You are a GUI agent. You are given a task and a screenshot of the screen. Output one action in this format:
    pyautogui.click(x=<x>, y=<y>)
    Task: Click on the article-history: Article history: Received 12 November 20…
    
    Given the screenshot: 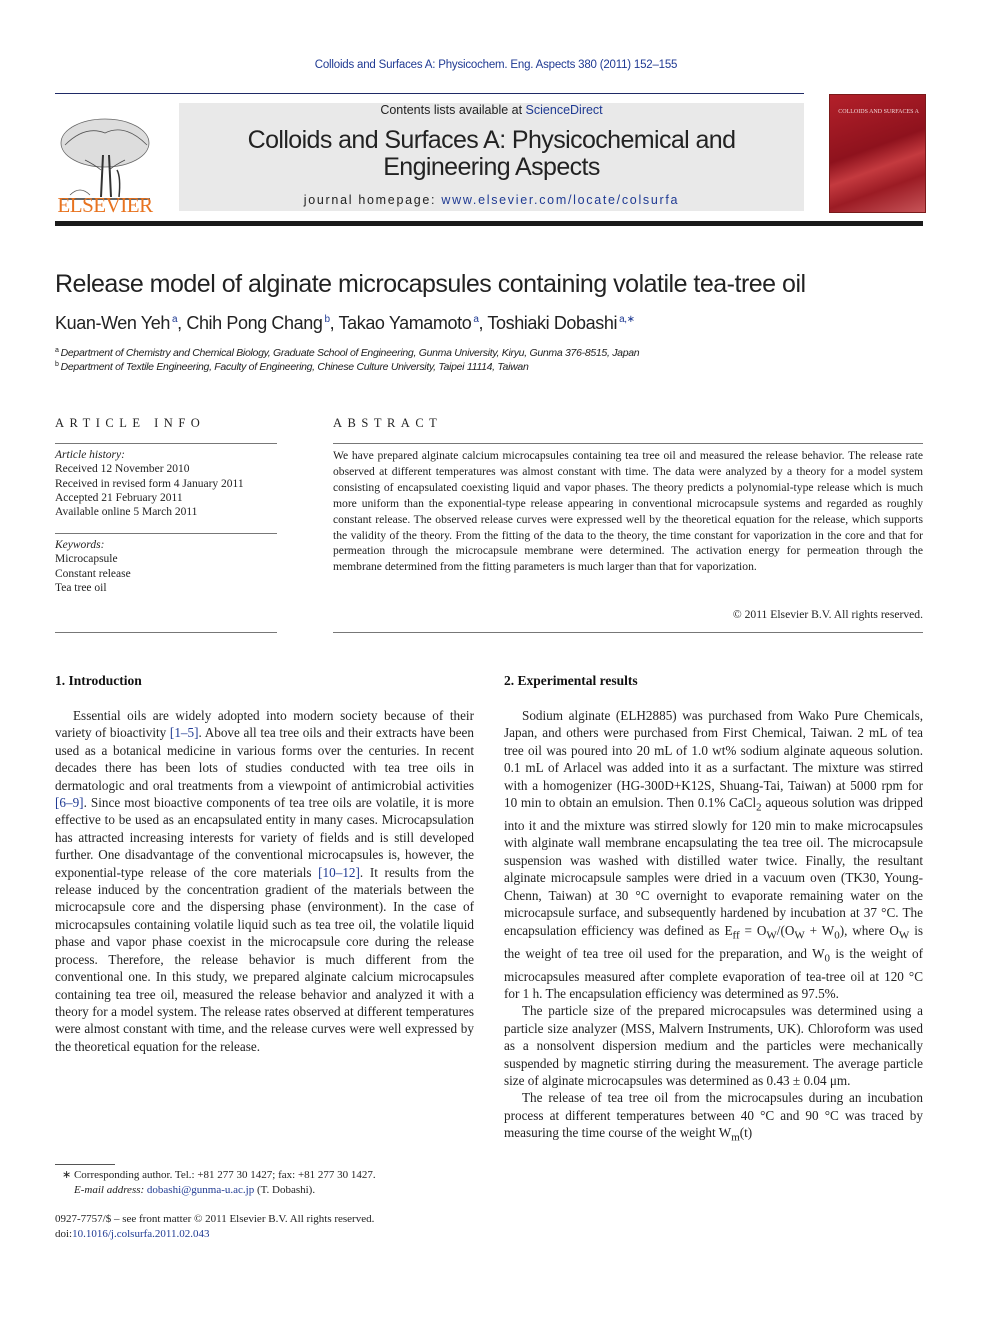 What is the action you would take?
    pyautogui.click(x=149, y=483)
    